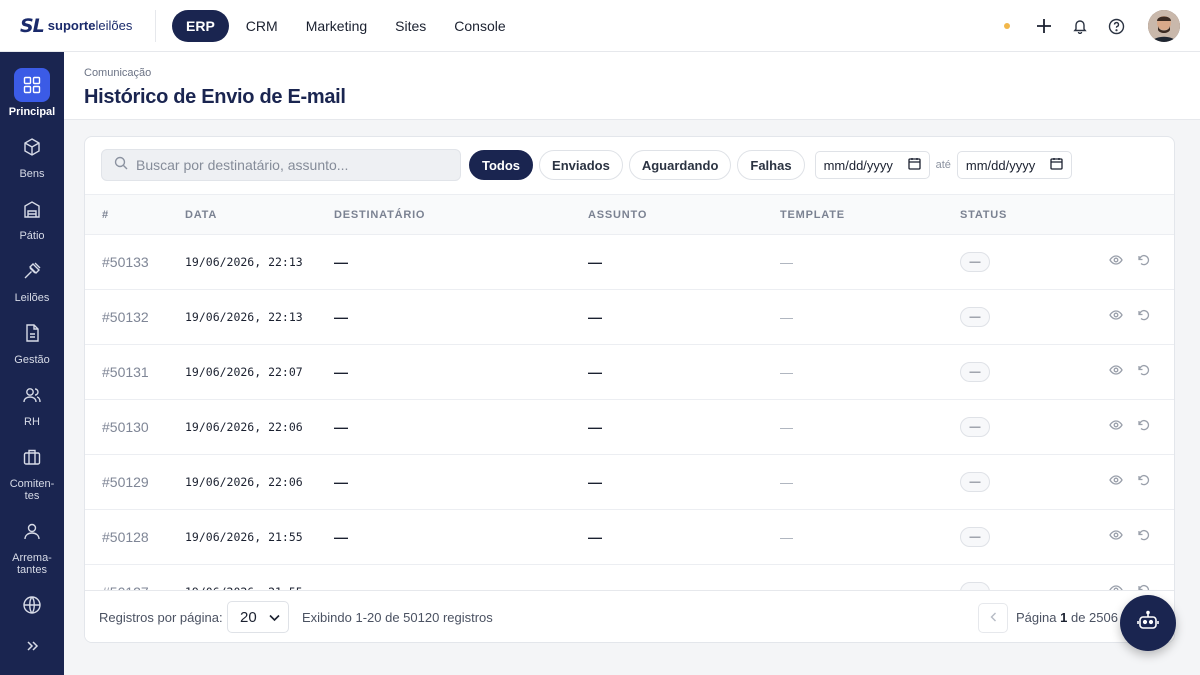  I want to click on status-dot, so click(1007, 26).